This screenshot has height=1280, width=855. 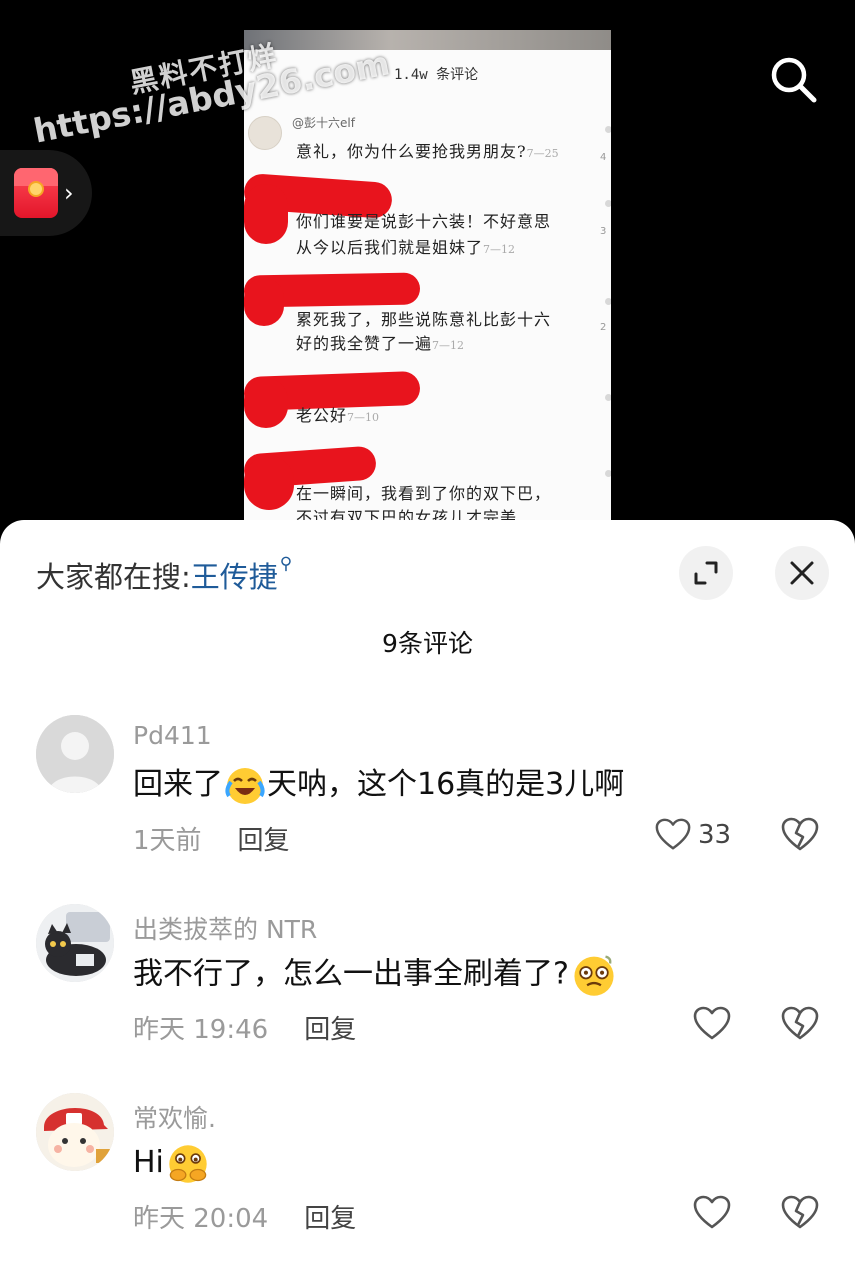 I want to click on hot-search-bar: 大家都在搜:王传捷 ⚲, so click(x=164, y=575).